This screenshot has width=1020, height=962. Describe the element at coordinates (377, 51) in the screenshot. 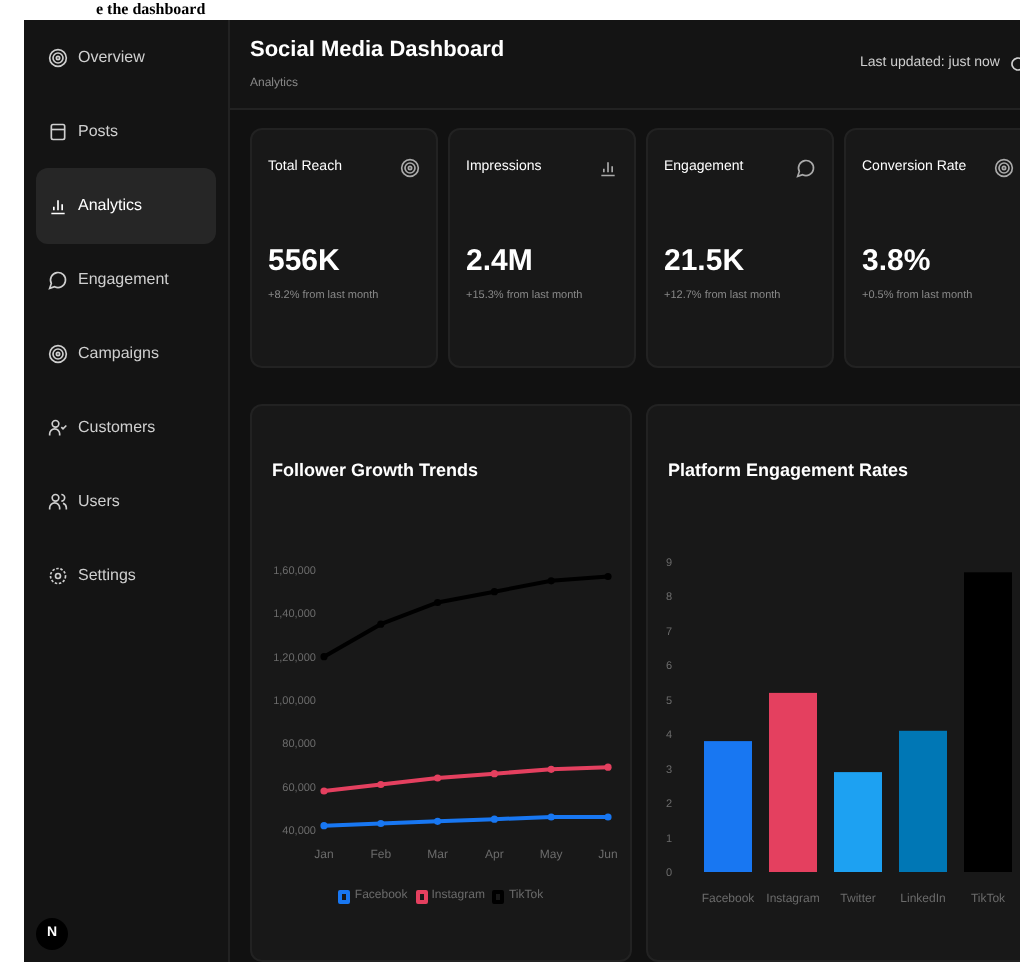

I see `page-title: Social Media Dashboard` at that location.